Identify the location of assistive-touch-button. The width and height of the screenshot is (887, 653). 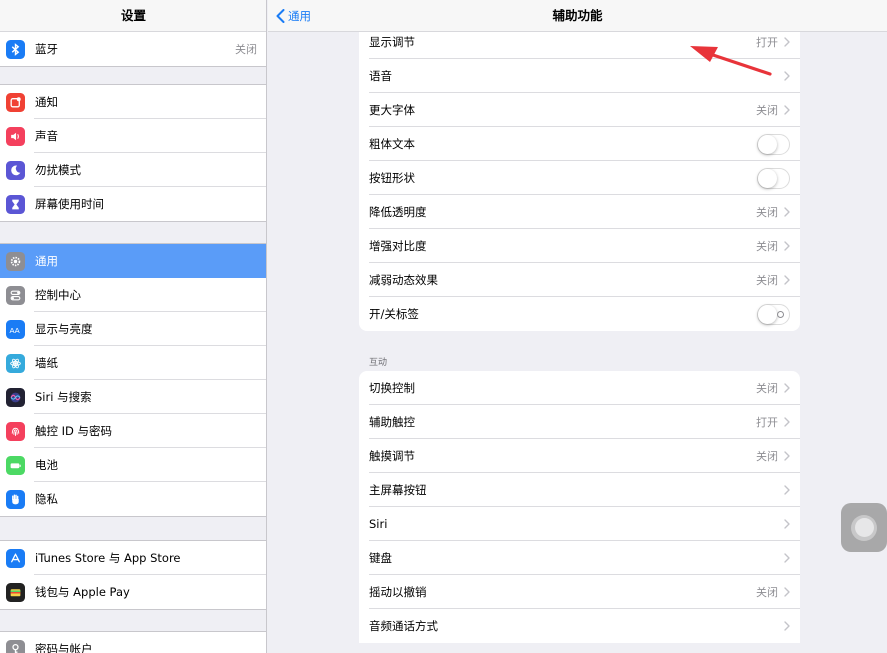
(864, 527).